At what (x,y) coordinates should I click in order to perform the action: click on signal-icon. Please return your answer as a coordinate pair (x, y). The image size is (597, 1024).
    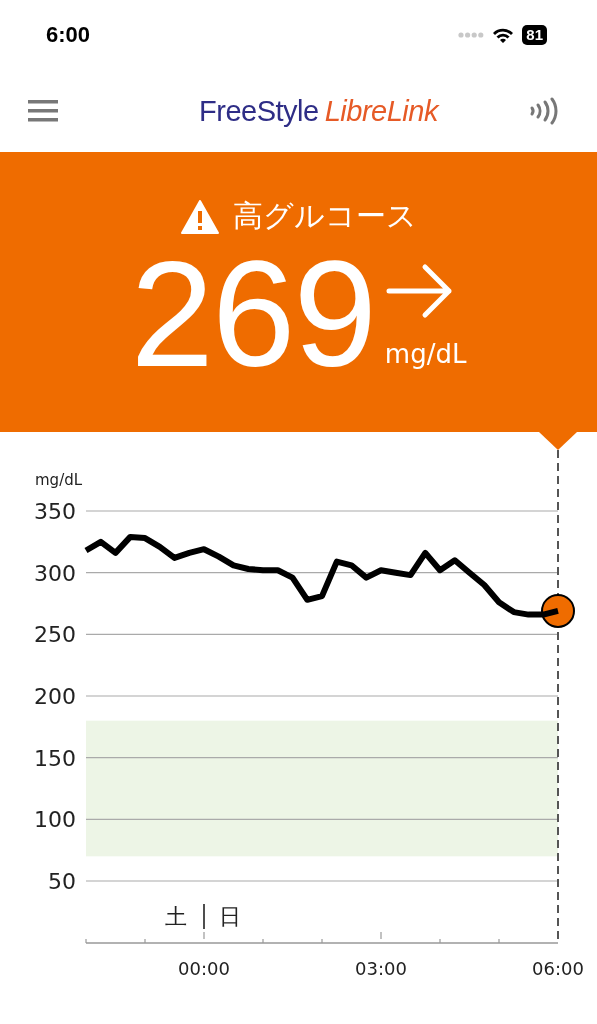
    Looking at the image, I should click on (471, 35).